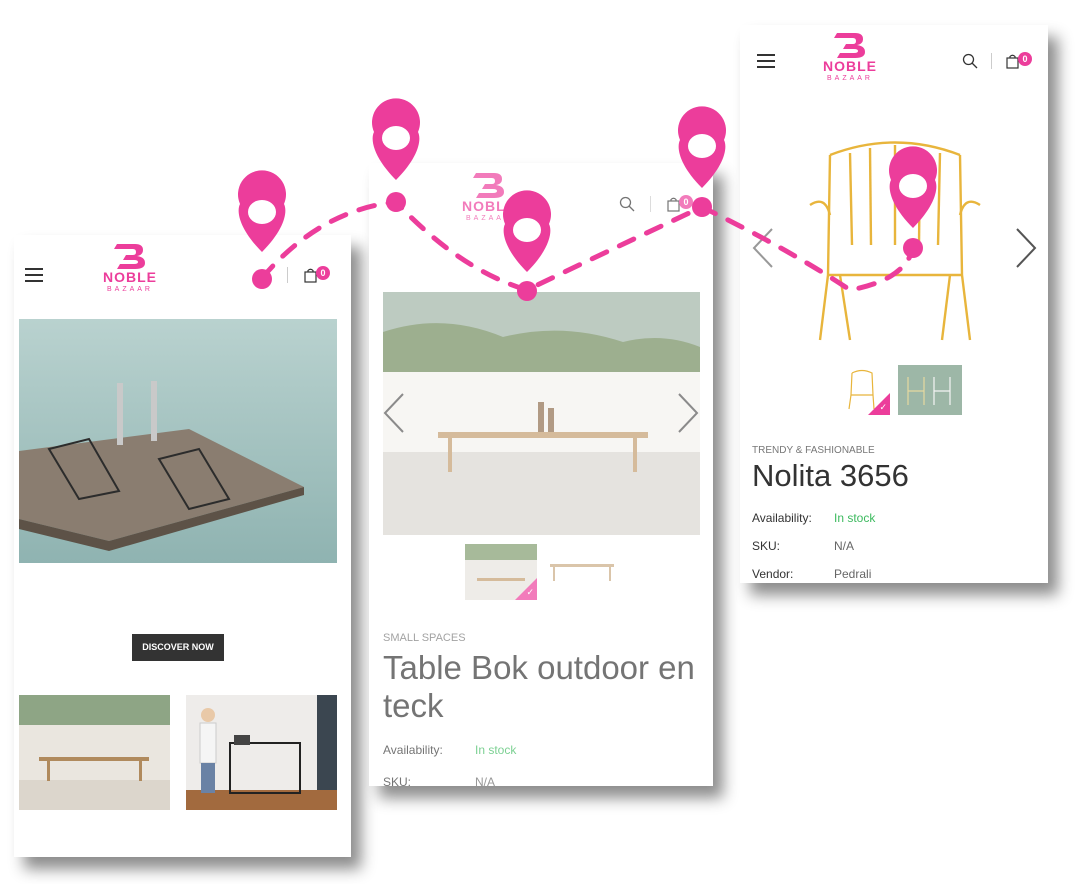 This screenshot has width=1090, height=884. I want to click on tile-dining-table-image, so click(94, 752).